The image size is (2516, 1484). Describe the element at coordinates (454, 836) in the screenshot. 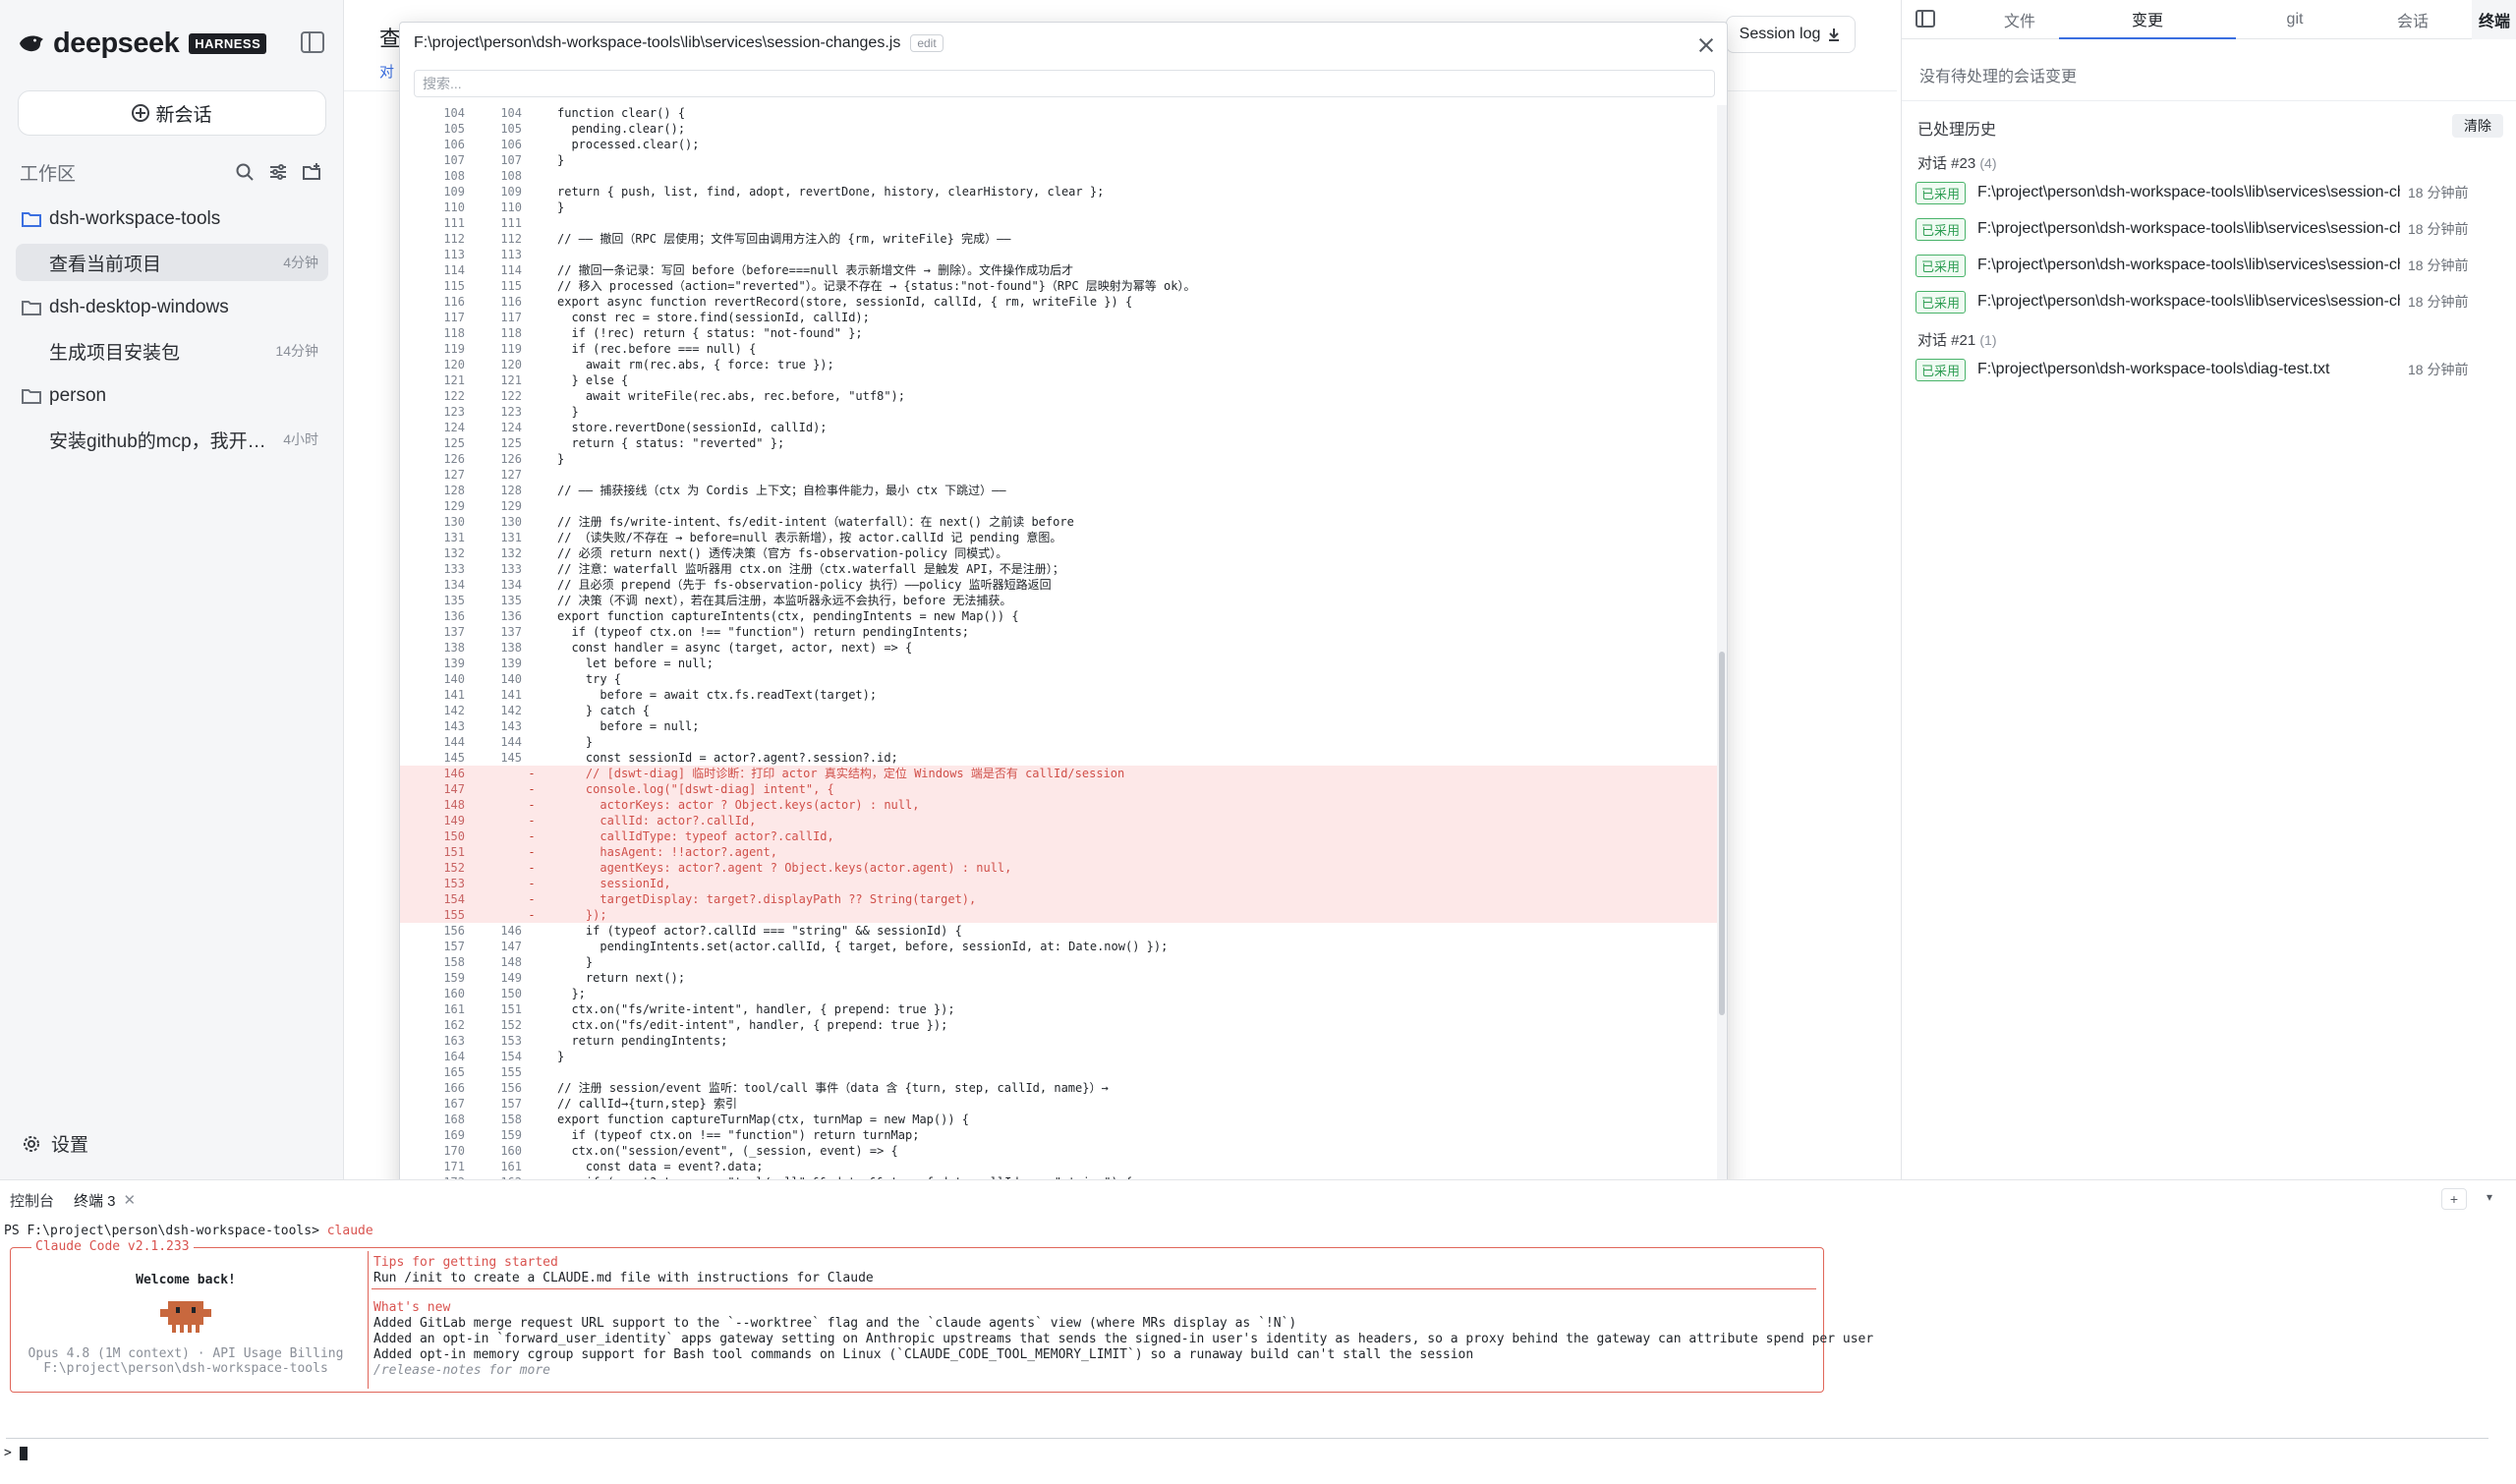

I see `diff-old-line-number: 150` at that location.